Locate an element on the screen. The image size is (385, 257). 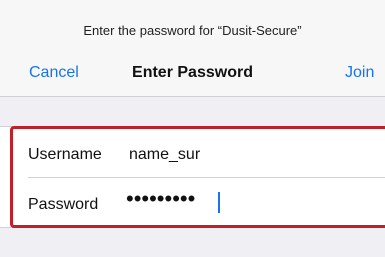
cancel-button: Cancel is located at coordinates (54, 73).